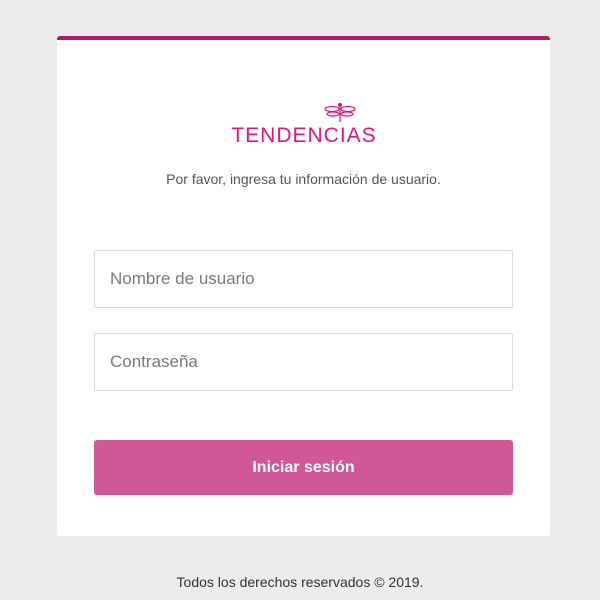 The width and height of the screenshot is (600, 600). What do you see at coordinates (303, 362) in the screenshot?
I see `password-input` at bounding box center [303, 362].